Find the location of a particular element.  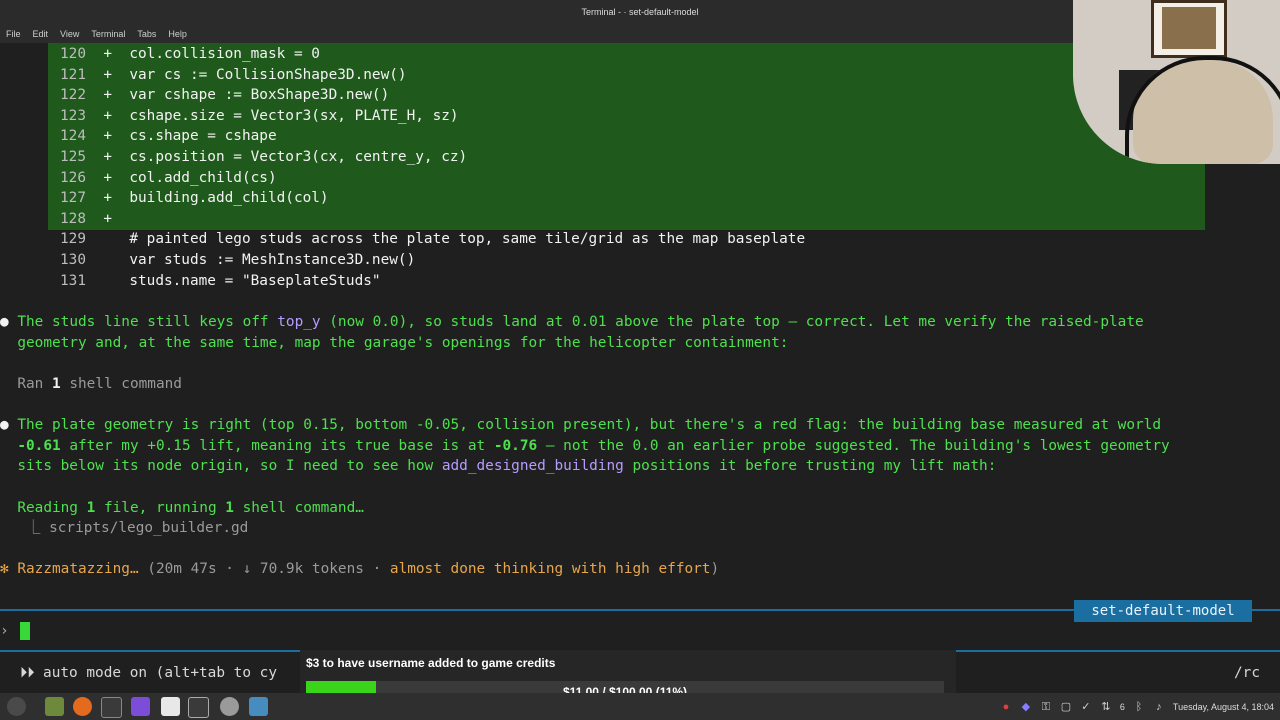

menu-icon is located at coordinates (16, 706).